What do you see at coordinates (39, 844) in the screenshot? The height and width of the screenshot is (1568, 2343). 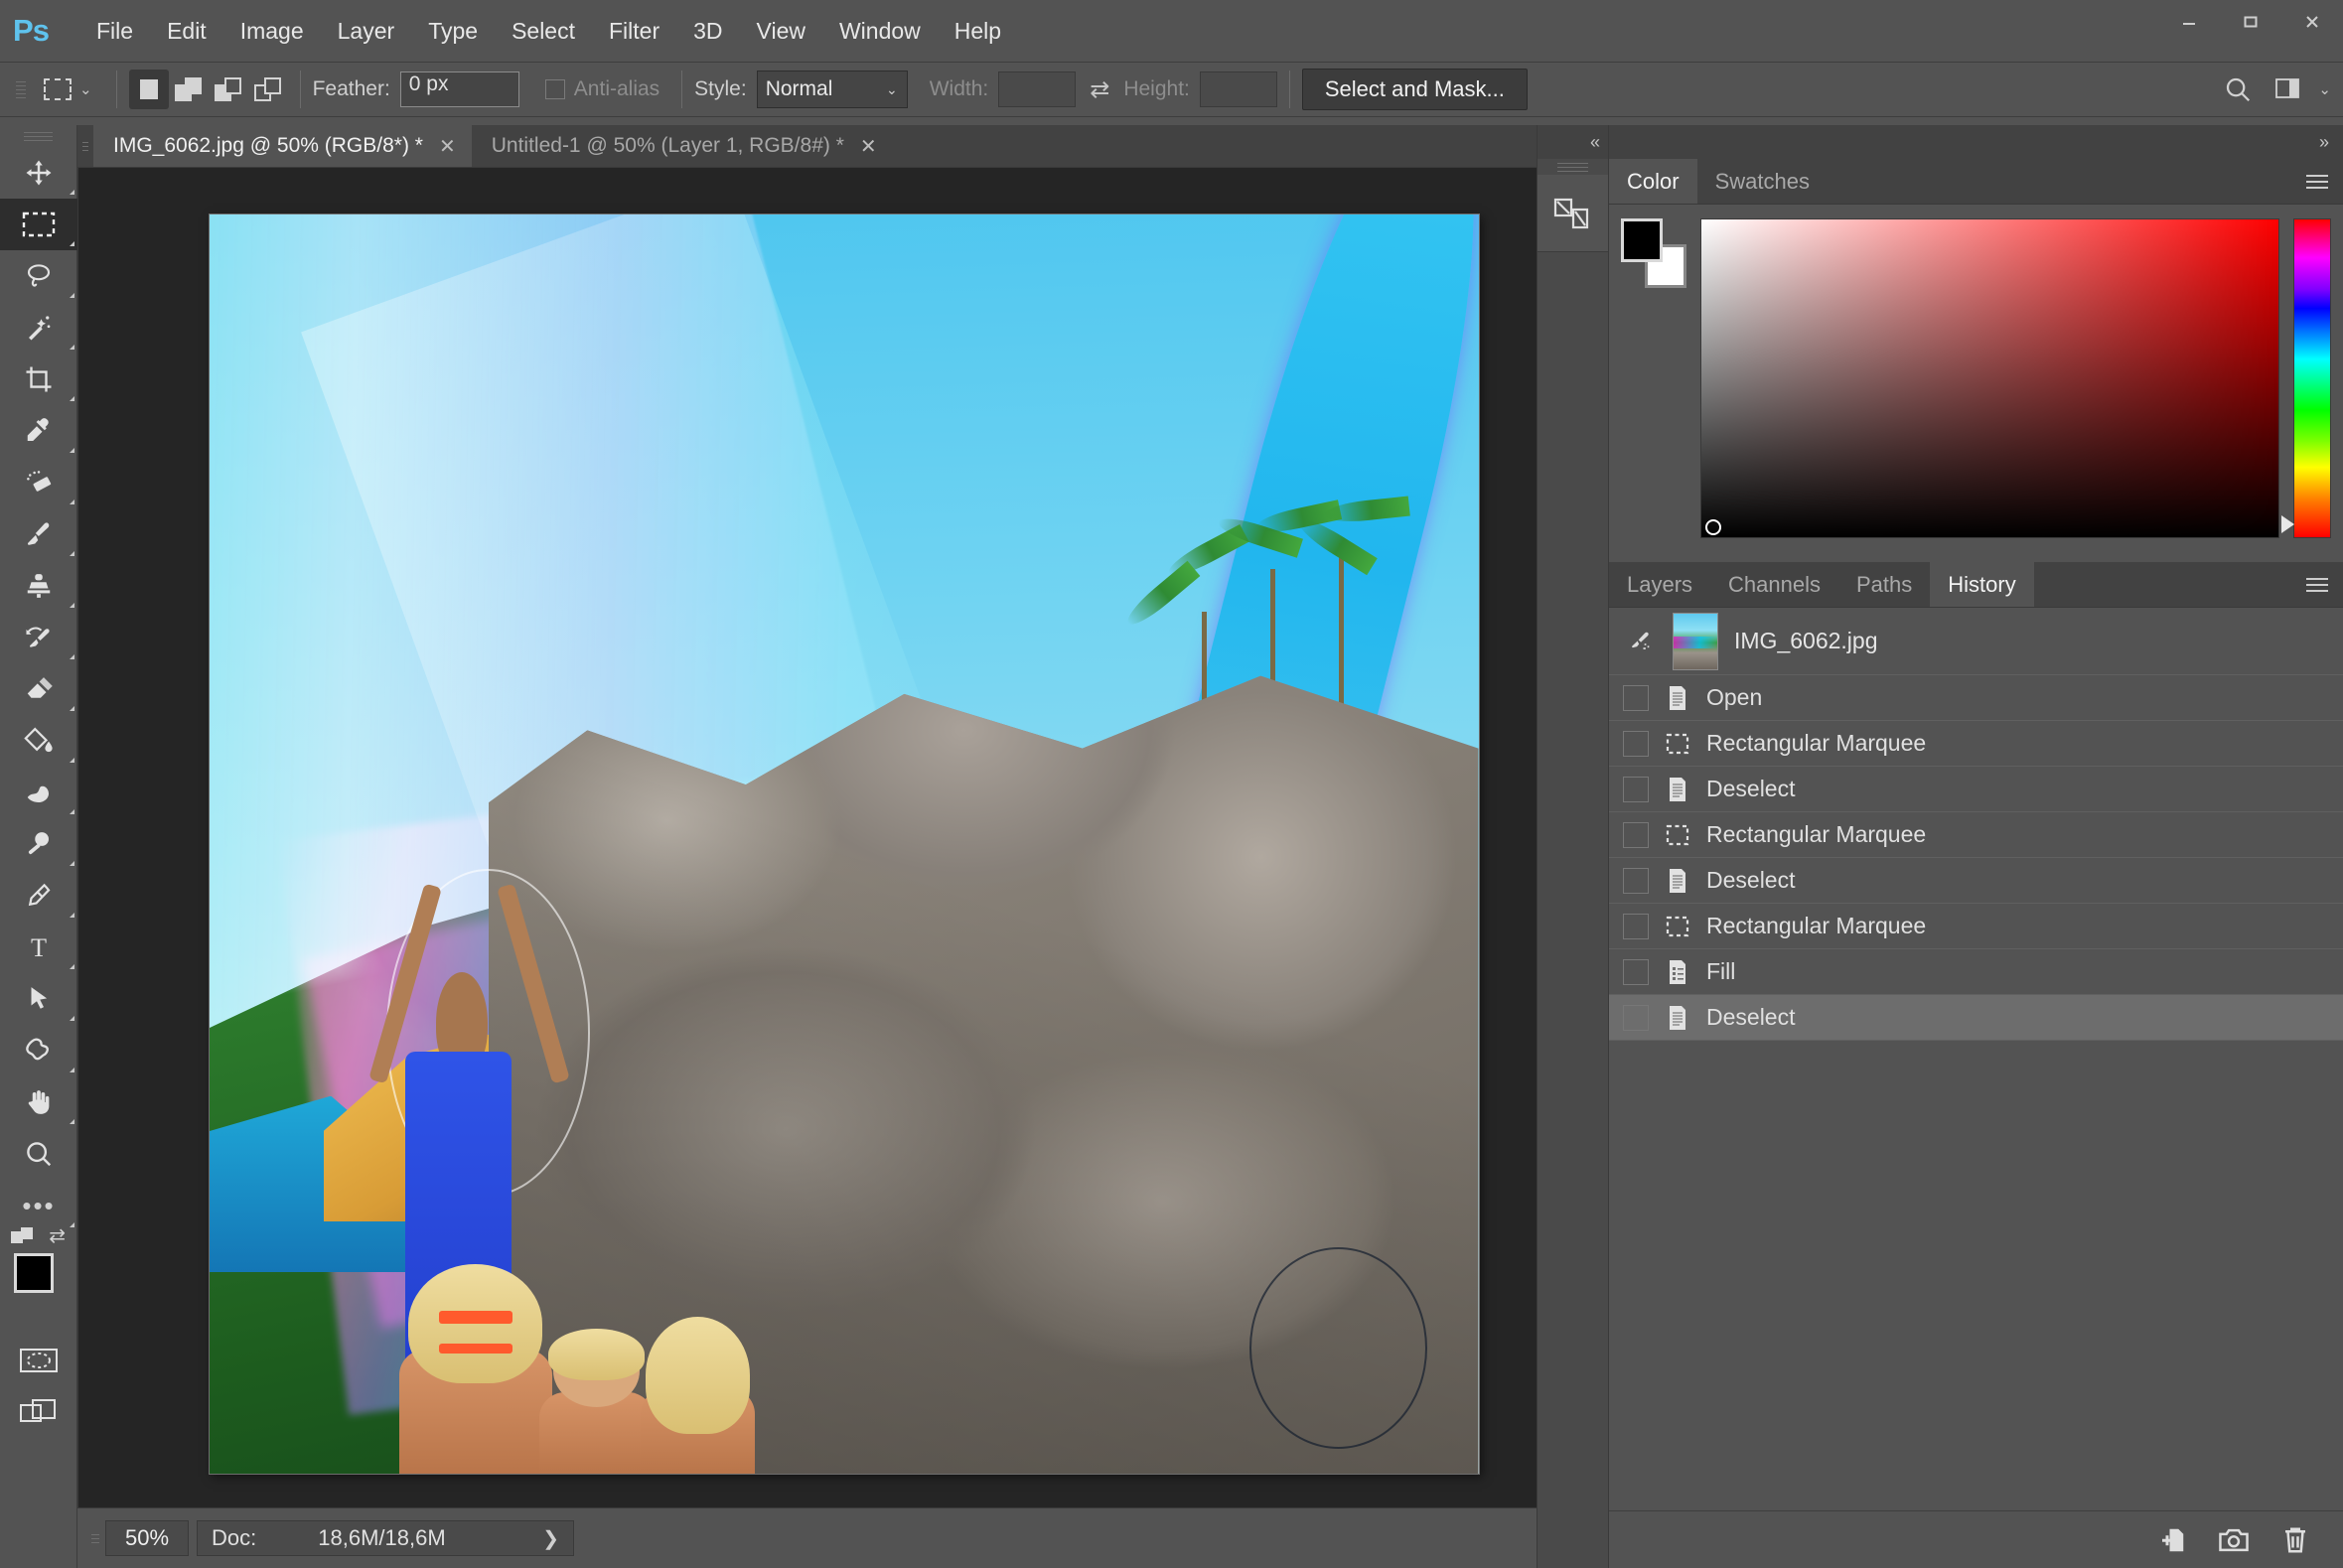 I see `dodge-tool` at bounding box center [39, 844].